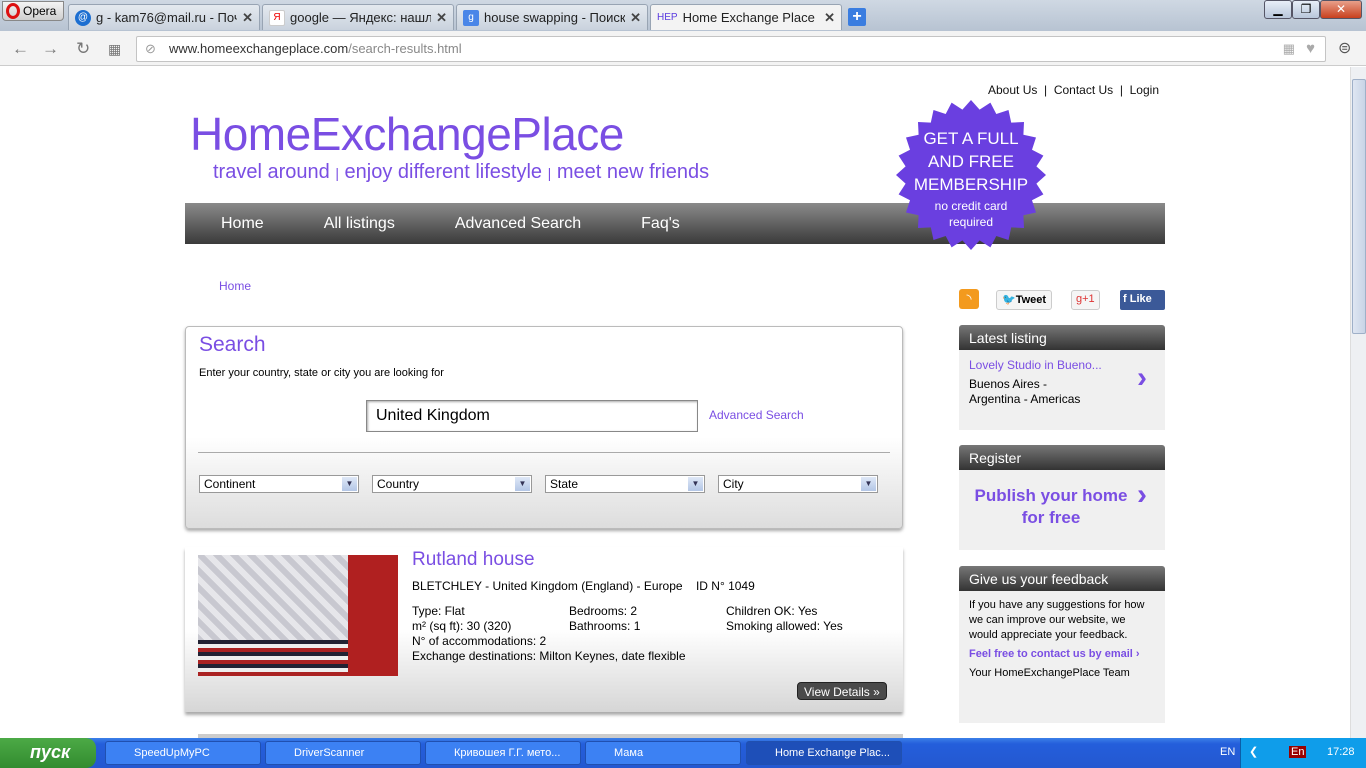  Describe the element at coordinates (462, 626) in the screenshot. I see `listing-area: m² (sq ft): 30 (320)` at that location.